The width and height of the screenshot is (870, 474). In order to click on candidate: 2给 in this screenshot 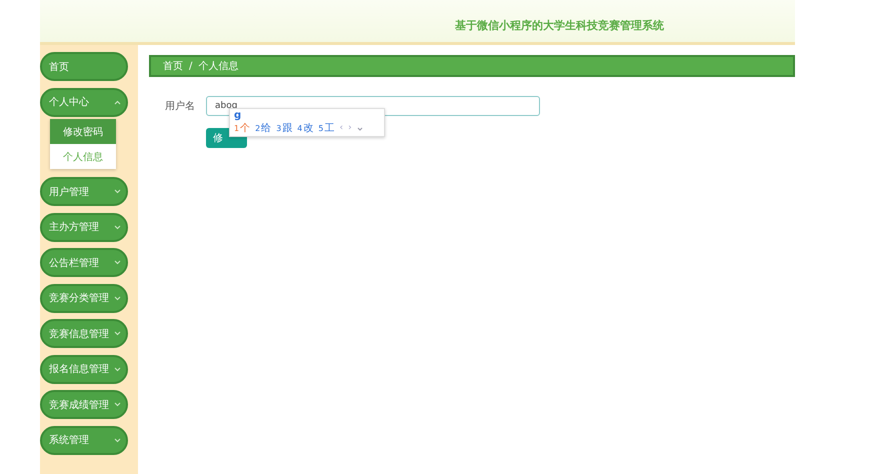, I will do `click(263, 128)`.